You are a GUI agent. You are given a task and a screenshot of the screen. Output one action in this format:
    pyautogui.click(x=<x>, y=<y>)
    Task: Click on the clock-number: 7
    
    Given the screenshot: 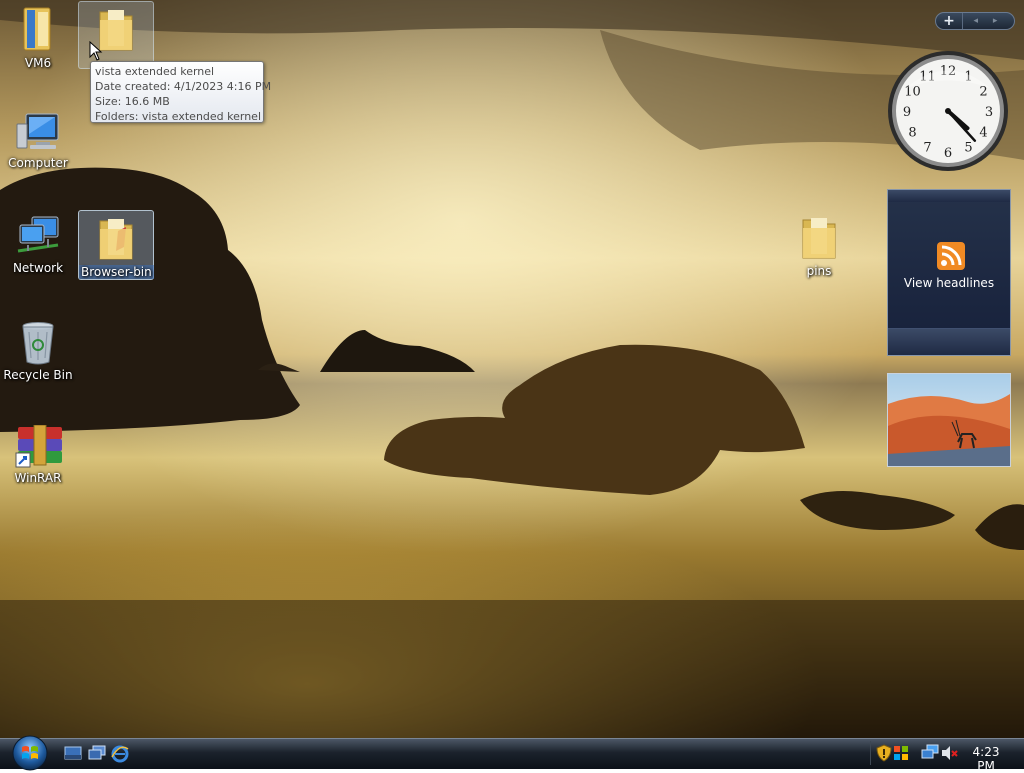 What is the action you would take?
    pyautogui.click(x=927, y=148)
    